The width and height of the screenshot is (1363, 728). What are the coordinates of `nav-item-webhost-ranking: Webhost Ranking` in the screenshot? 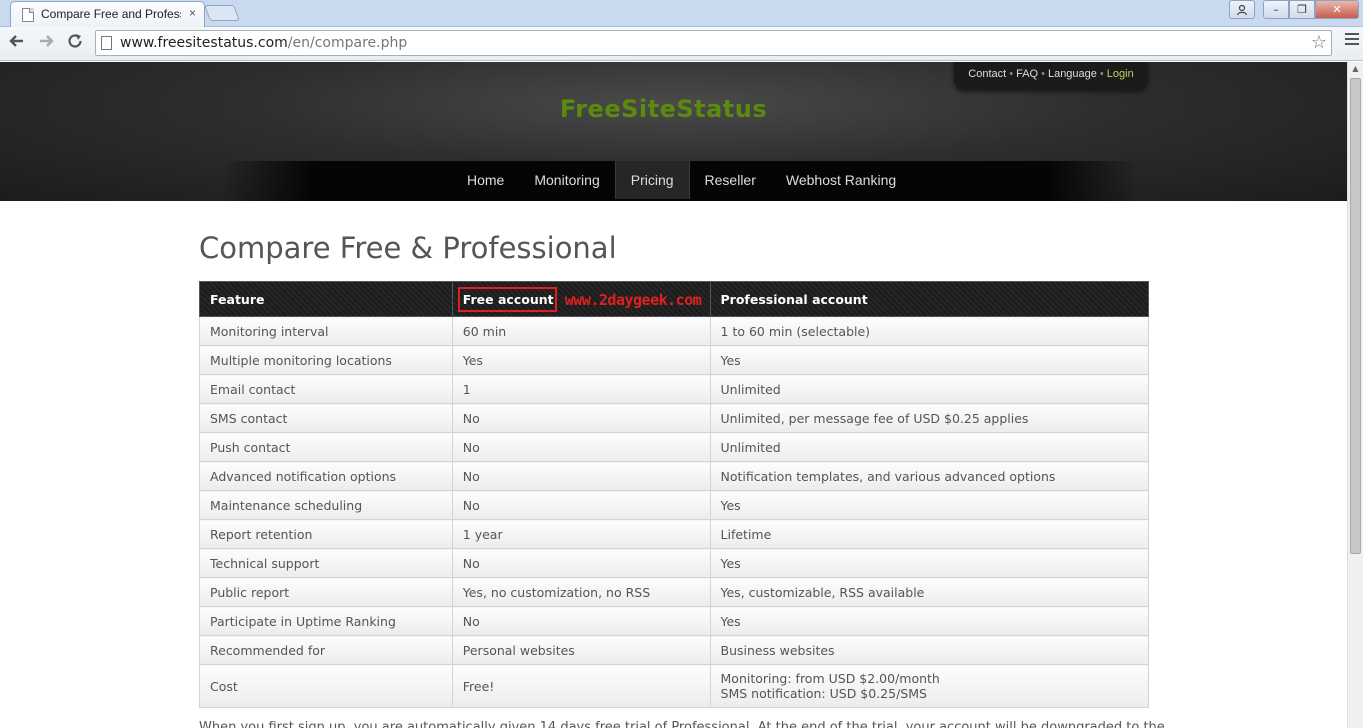 It's located at (841, 180).